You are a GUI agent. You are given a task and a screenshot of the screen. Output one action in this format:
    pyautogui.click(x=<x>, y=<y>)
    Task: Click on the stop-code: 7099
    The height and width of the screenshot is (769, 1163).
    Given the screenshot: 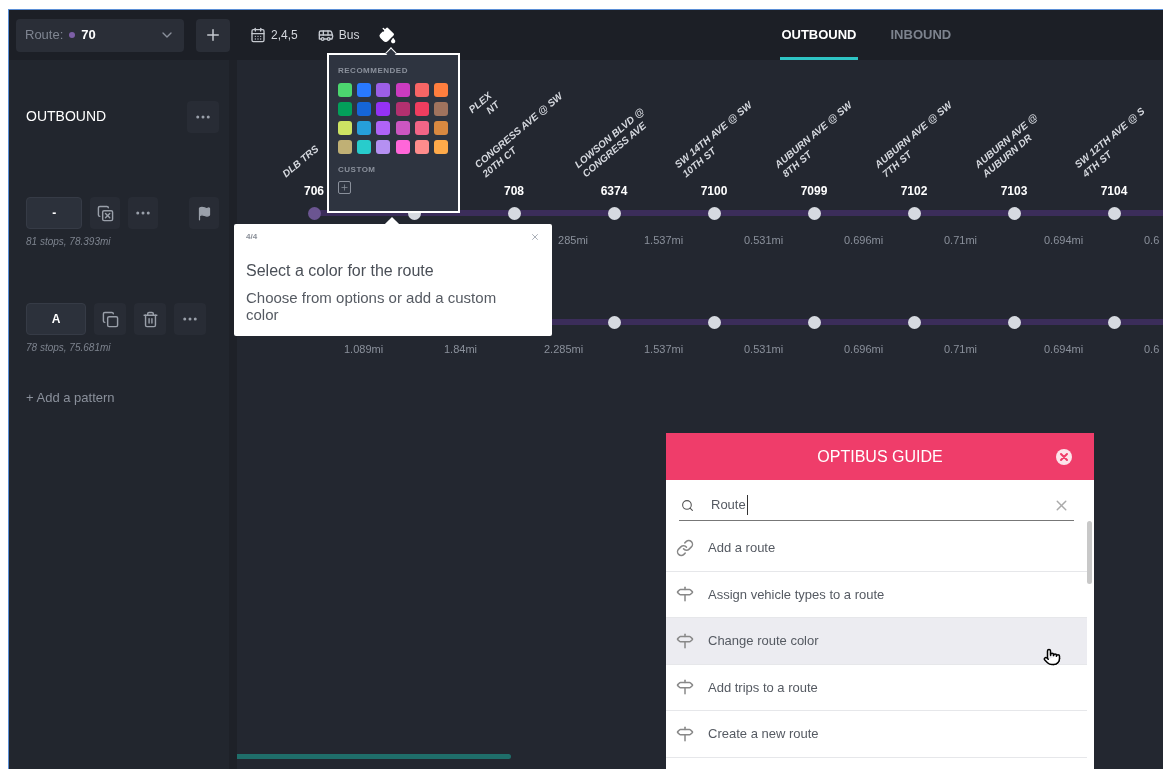 What is the action you would take?
    pyautogui.click(x=814, y=191)
    